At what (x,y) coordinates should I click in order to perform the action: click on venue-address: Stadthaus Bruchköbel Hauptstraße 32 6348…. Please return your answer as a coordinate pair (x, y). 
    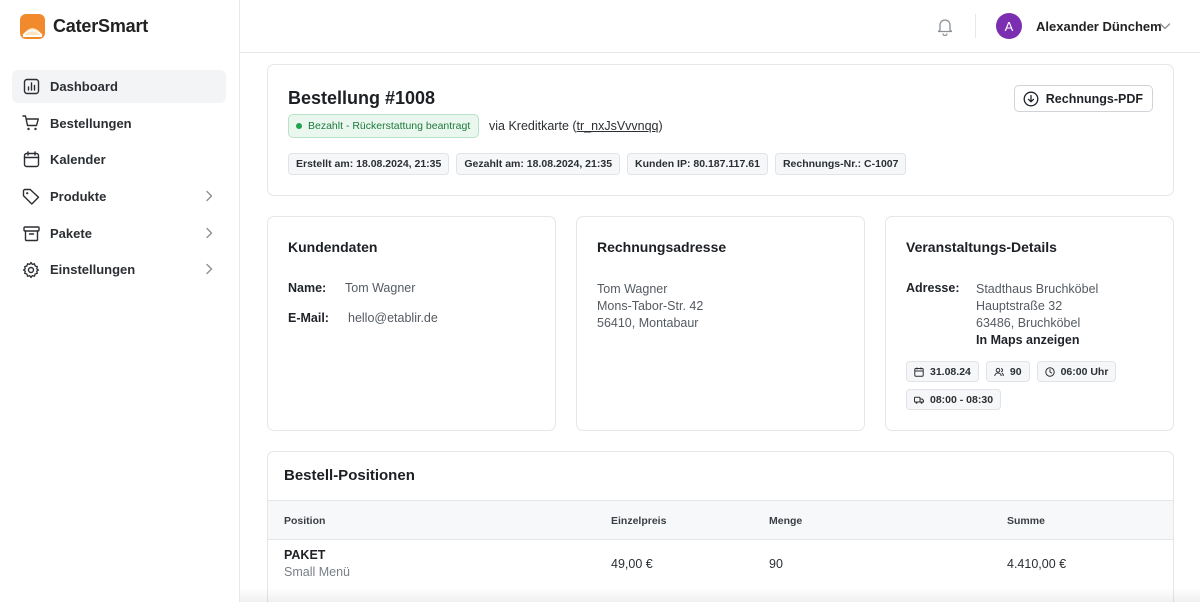
    Looking at the image, I should click on (1037, 315).